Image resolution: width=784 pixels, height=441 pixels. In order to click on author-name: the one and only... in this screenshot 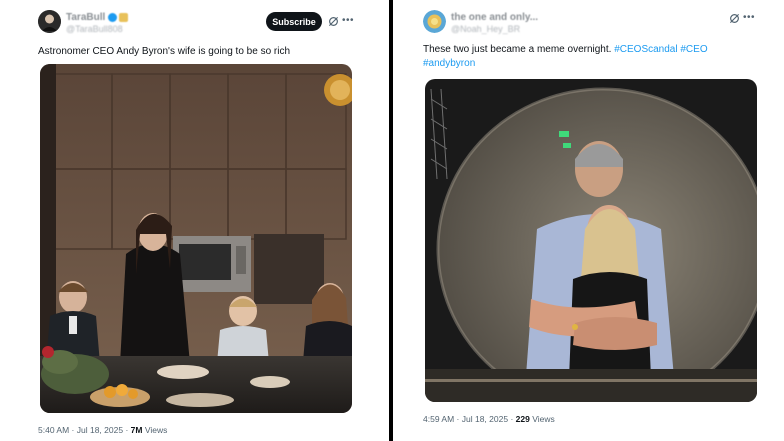, I will do `click(494, 17)`.